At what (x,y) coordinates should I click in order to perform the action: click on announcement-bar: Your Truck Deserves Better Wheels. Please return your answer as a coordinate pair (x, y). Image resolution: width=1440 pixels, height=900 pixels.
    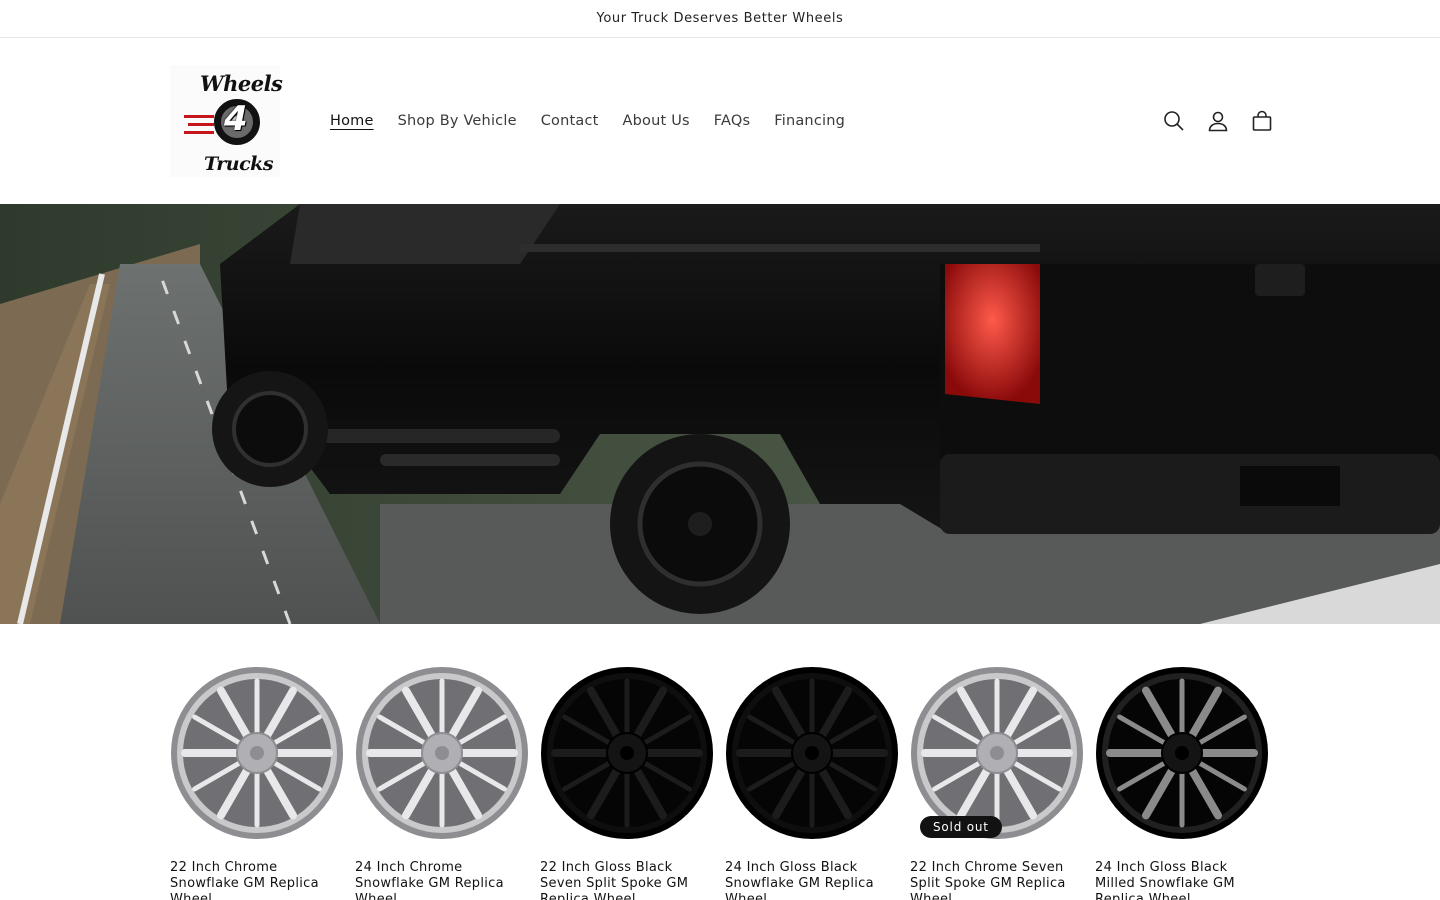
    Looking at the image, I should click on (720, 19).